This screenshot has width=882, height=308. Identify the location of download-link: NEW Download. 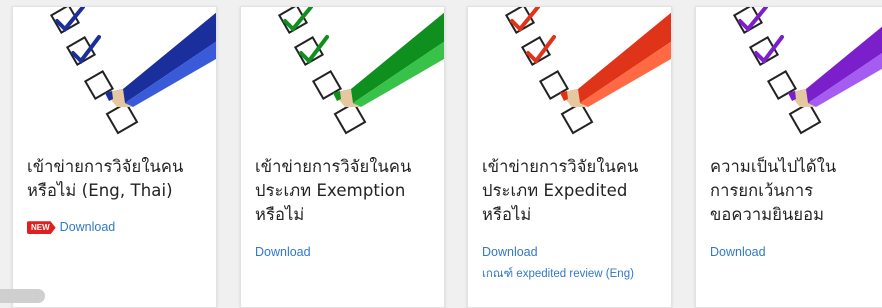
(71, 227).